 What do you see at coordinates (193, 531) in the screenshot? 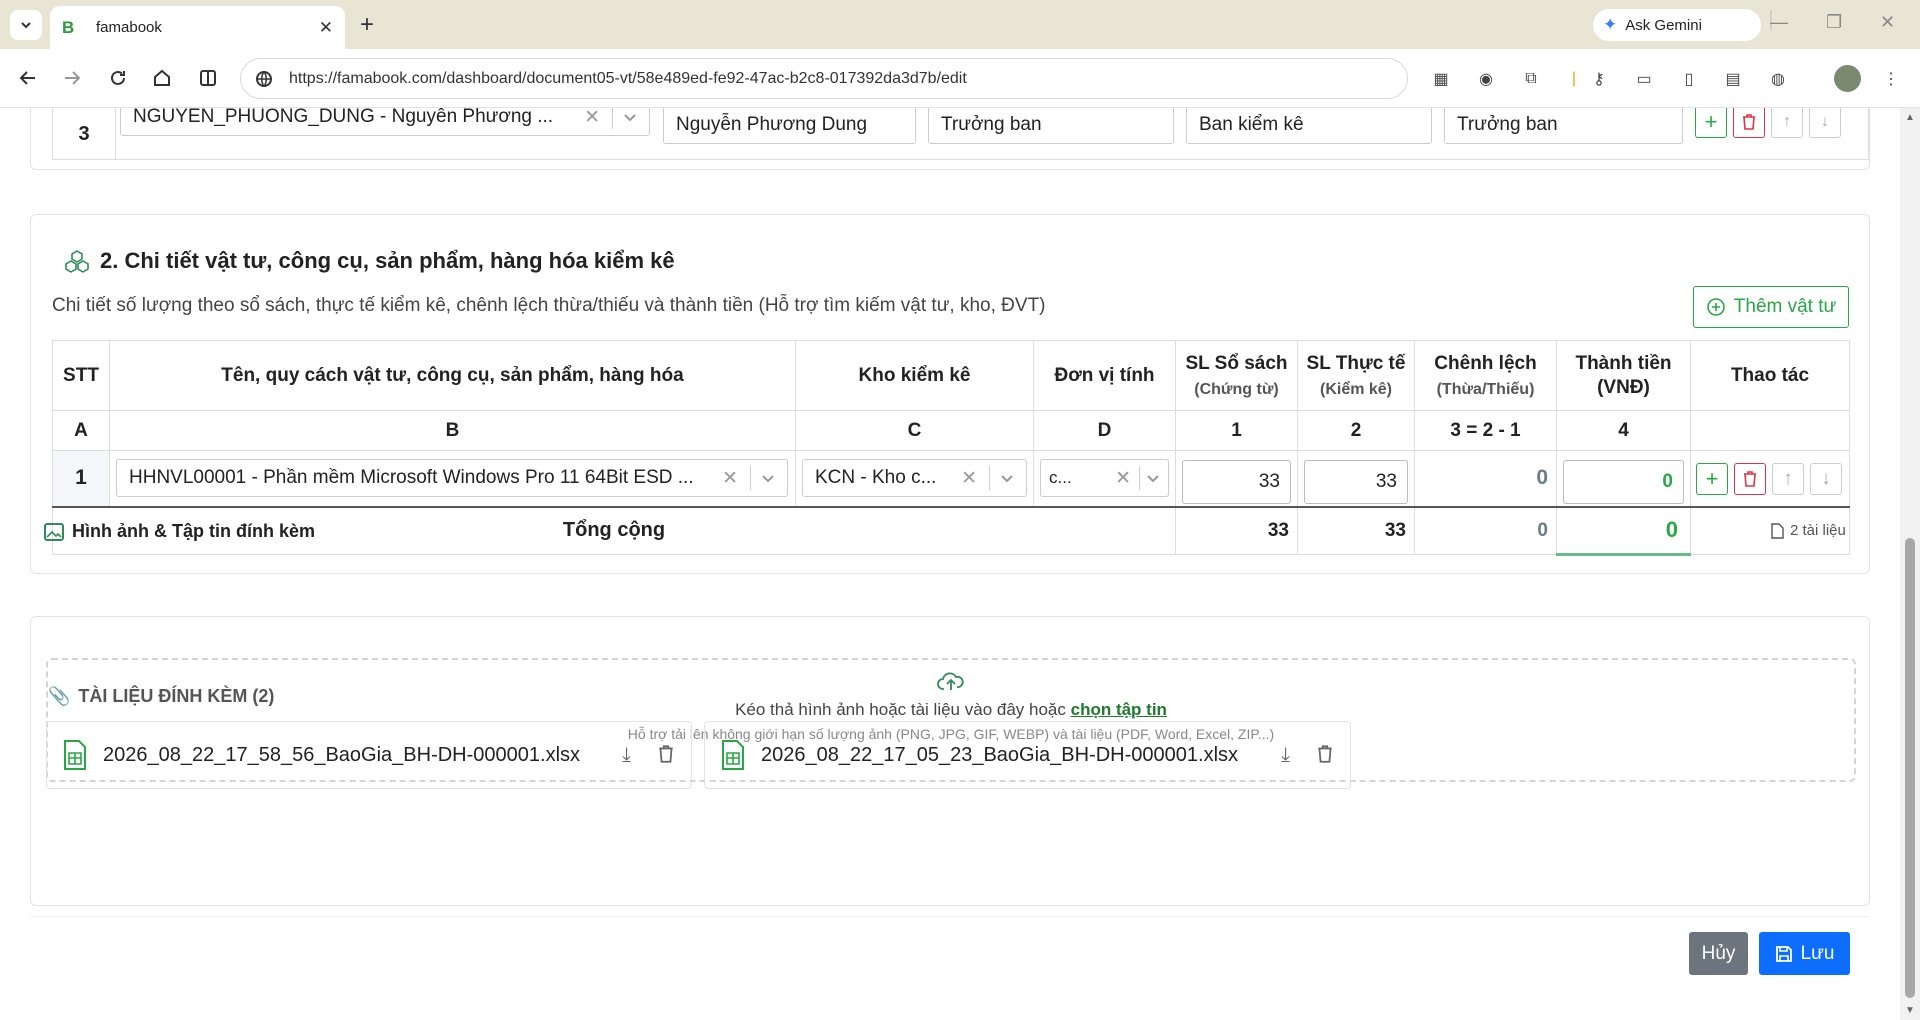
I see `attachments-title-text: Hình ảnh & Tập tin đính kèm` at bounding box center [193, 531].